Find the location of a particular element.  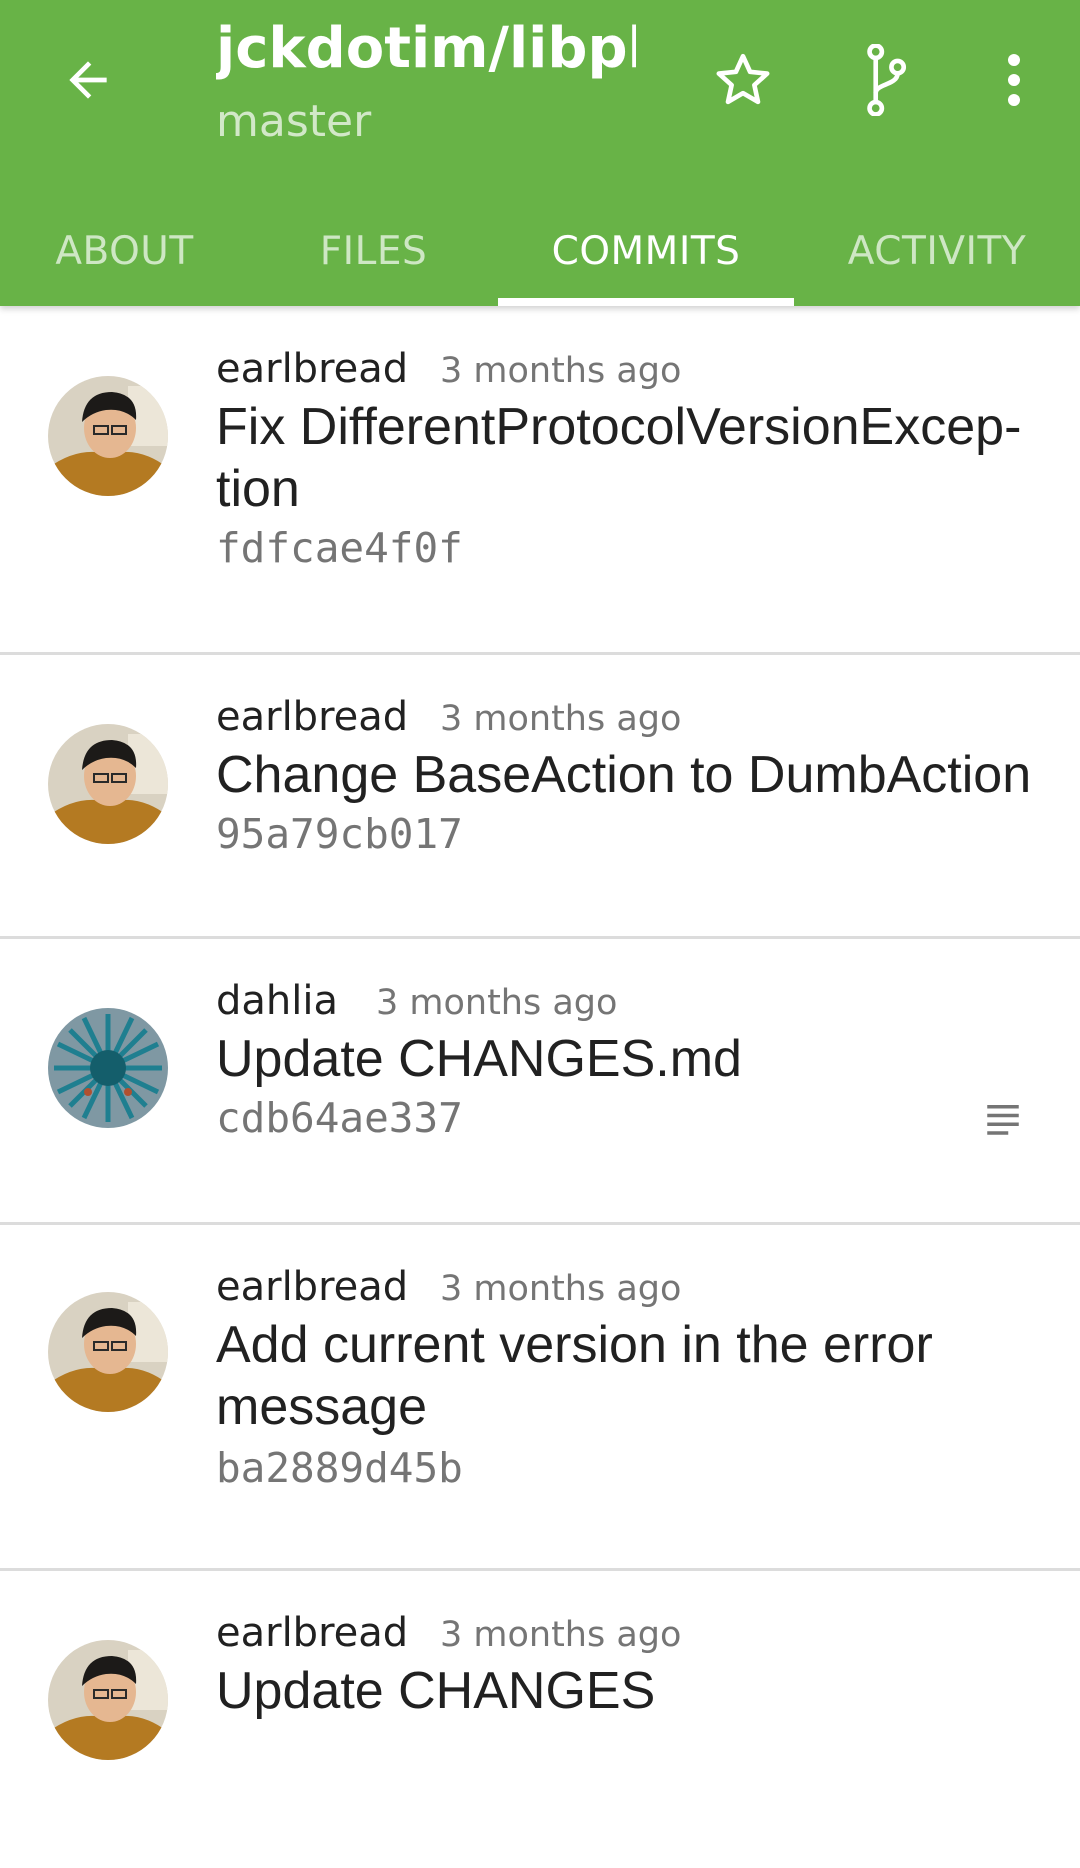

star-outline-icon is located at coordinates (743, 79).